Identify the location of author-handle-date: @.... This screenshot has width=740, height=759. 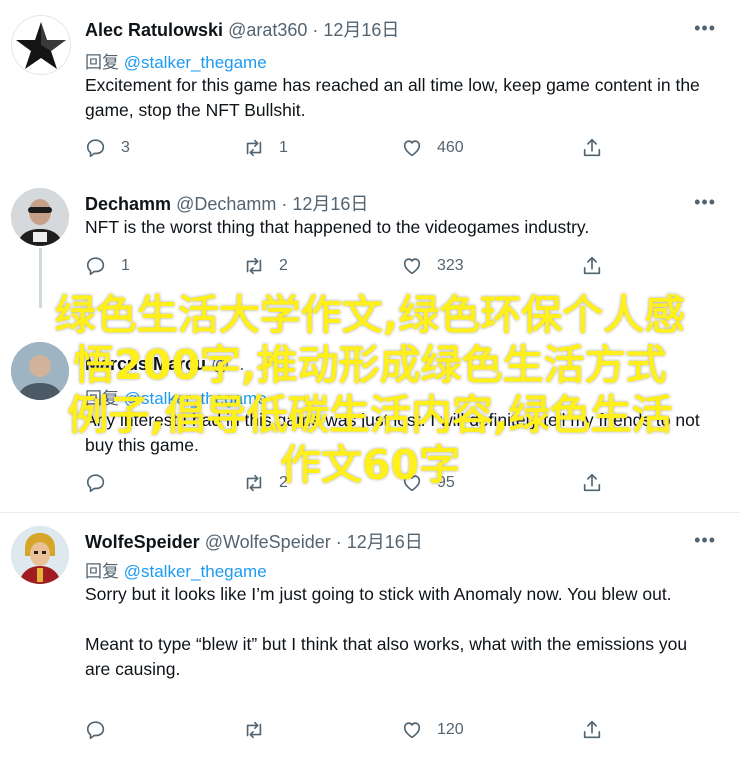
(227, 364).